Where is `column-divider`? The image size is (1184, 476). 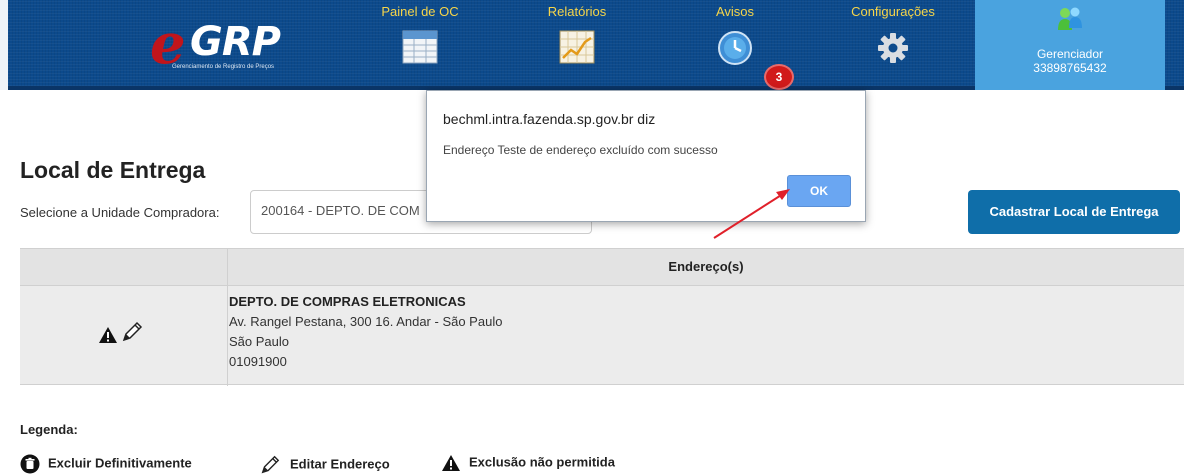 column-divider is located at coordinates (227, 336).